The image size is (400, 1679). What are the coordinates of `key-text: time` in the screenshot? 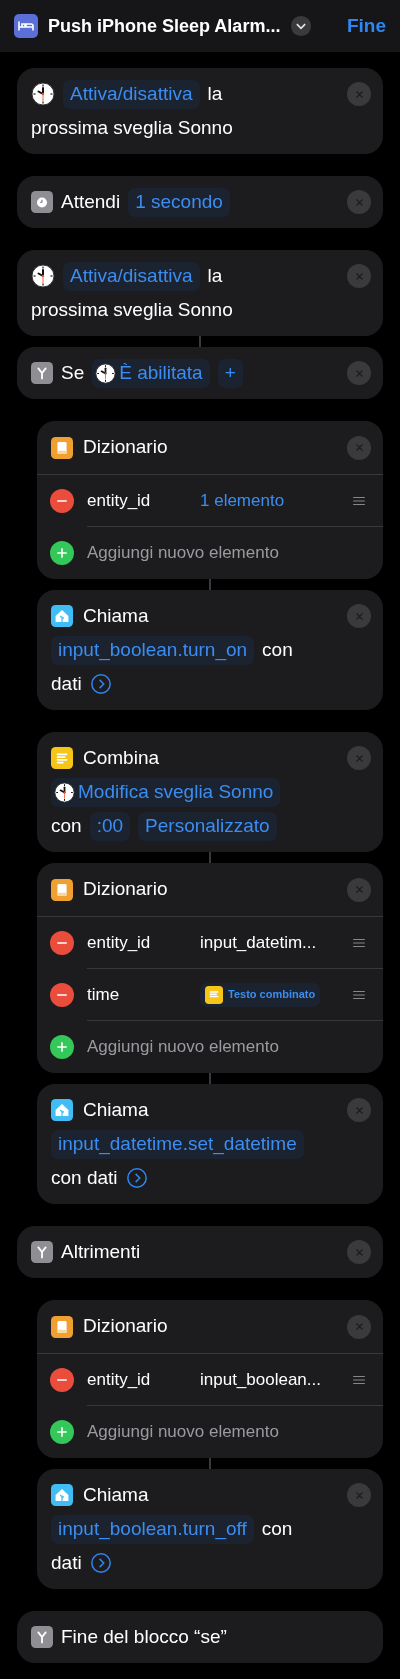 It's located at (104, 994).